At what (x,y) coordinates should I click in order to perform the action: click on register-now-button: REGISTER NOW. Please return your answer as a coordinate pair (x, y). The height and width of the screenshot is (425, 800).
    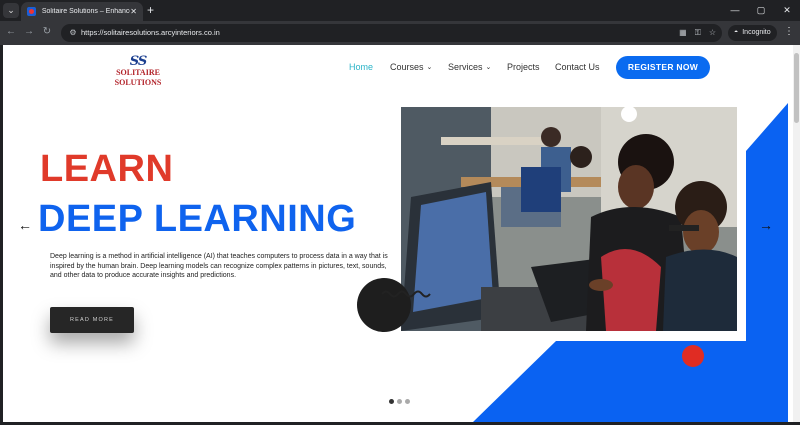
    Looking at the image, I should click on (663, 67).